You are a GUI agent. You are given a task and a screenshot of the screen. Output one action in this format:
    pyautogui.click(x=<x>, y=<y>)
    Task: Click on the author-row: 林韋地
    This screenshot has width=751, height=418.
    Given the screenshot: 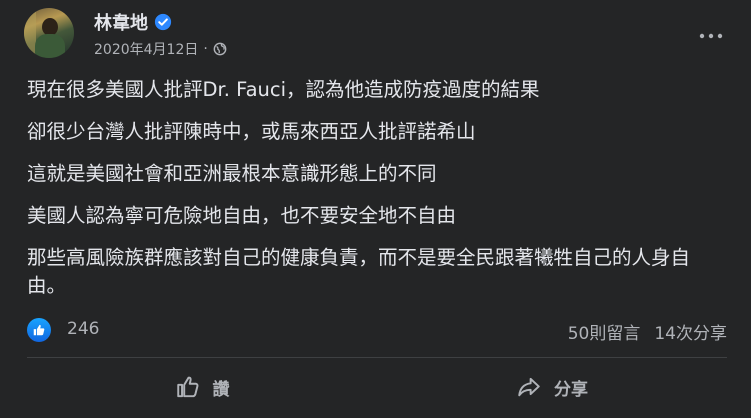 What is the action you would take?
    pyautogui.click(x=133, y=22)
    